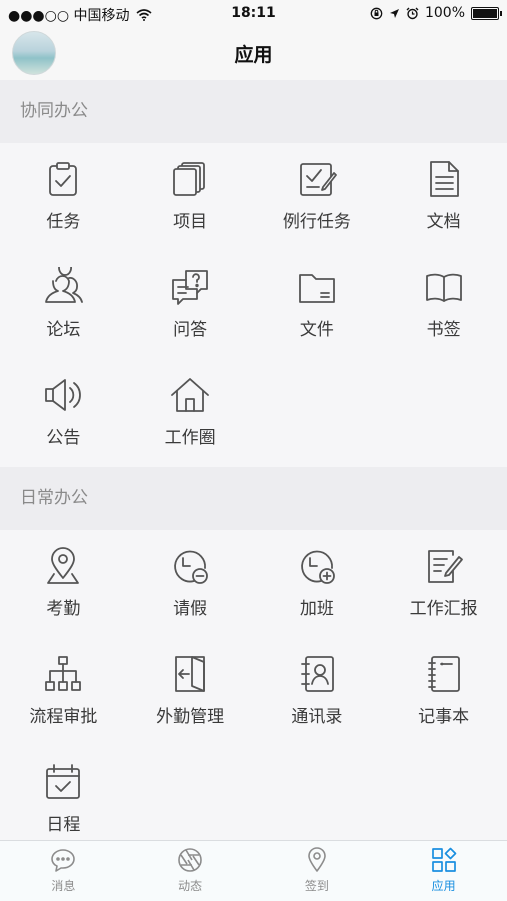 This screenshot has width=507, height=901. I want to click on app-document: 文档, so click(443, 197).